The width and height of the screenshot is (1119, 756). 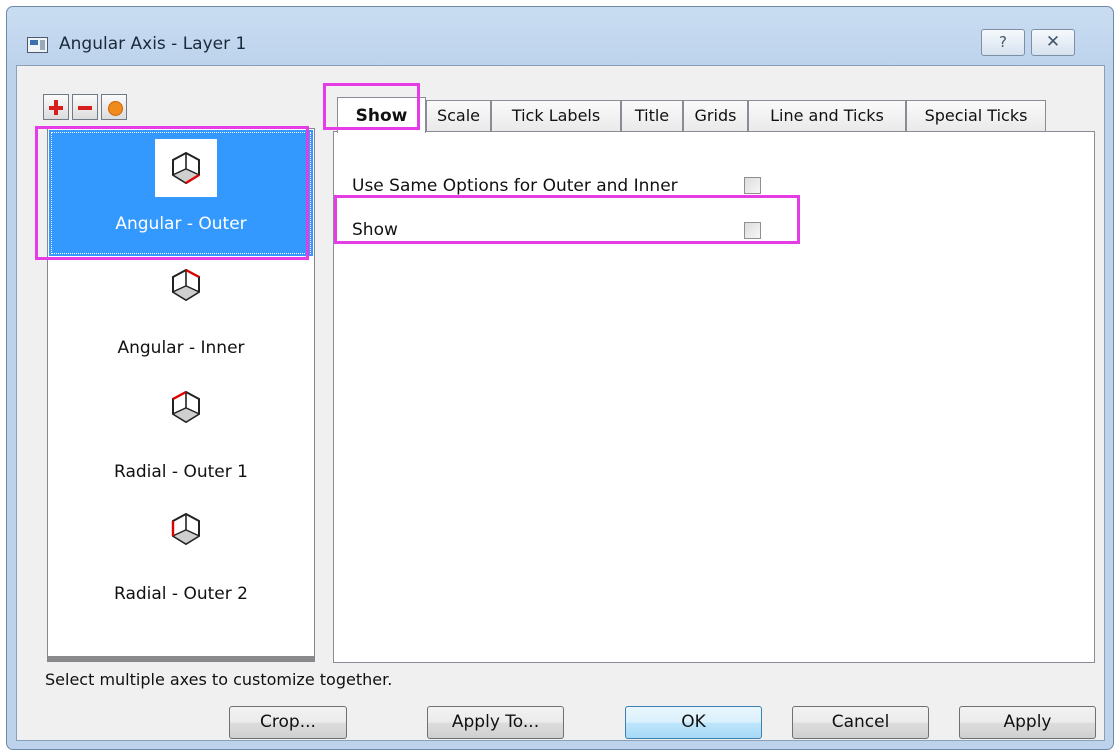 What do you see at coordinates (515, 186) in the screenshot?
I see `same-options-label: Use Same Options for Outer and Inner` at bounding box center [515, 186].